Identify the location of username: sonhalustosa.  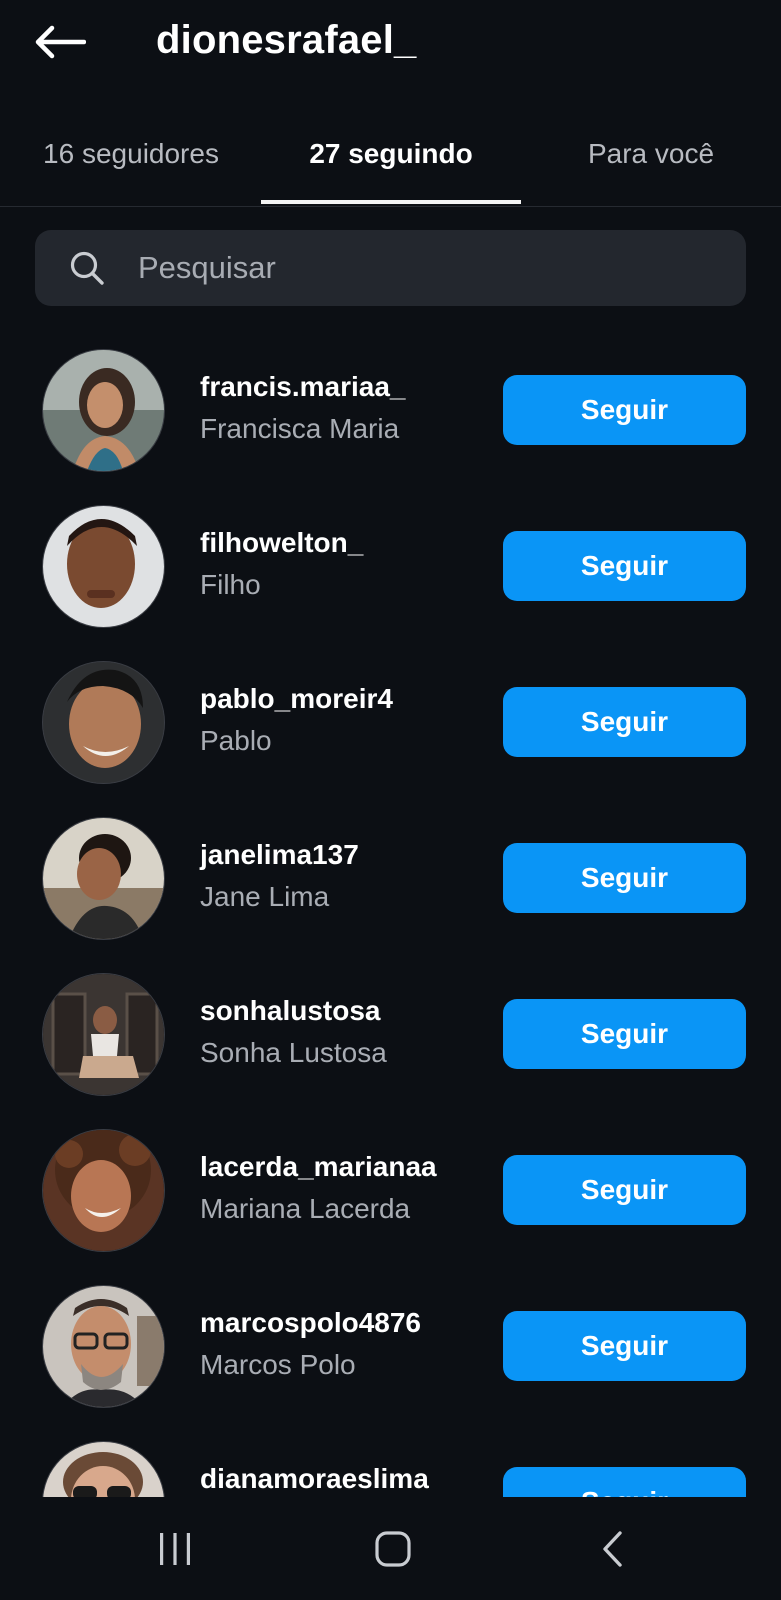
(290, 1011).